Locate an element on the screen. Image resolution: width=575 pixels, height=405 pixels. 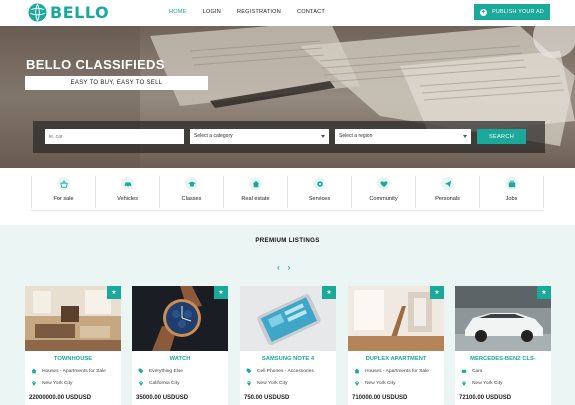
listing-title: WATCH is located at coordinates (180, 359).